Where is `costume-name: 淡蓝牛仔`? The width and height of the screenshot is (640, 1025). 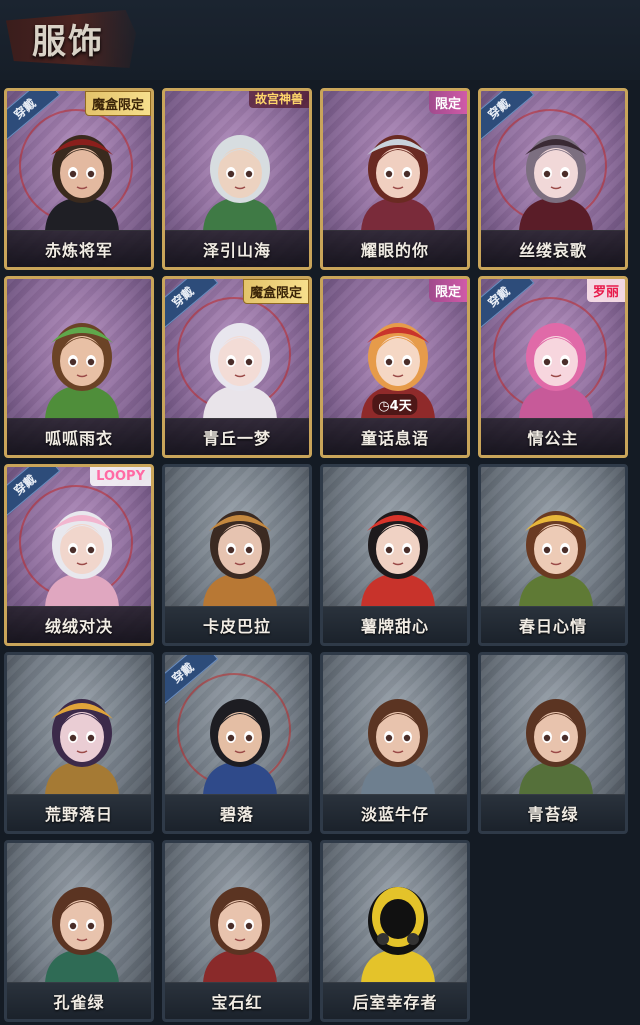
costume-name: 淡蓝牛仔 is located at coordinates (394, 814).